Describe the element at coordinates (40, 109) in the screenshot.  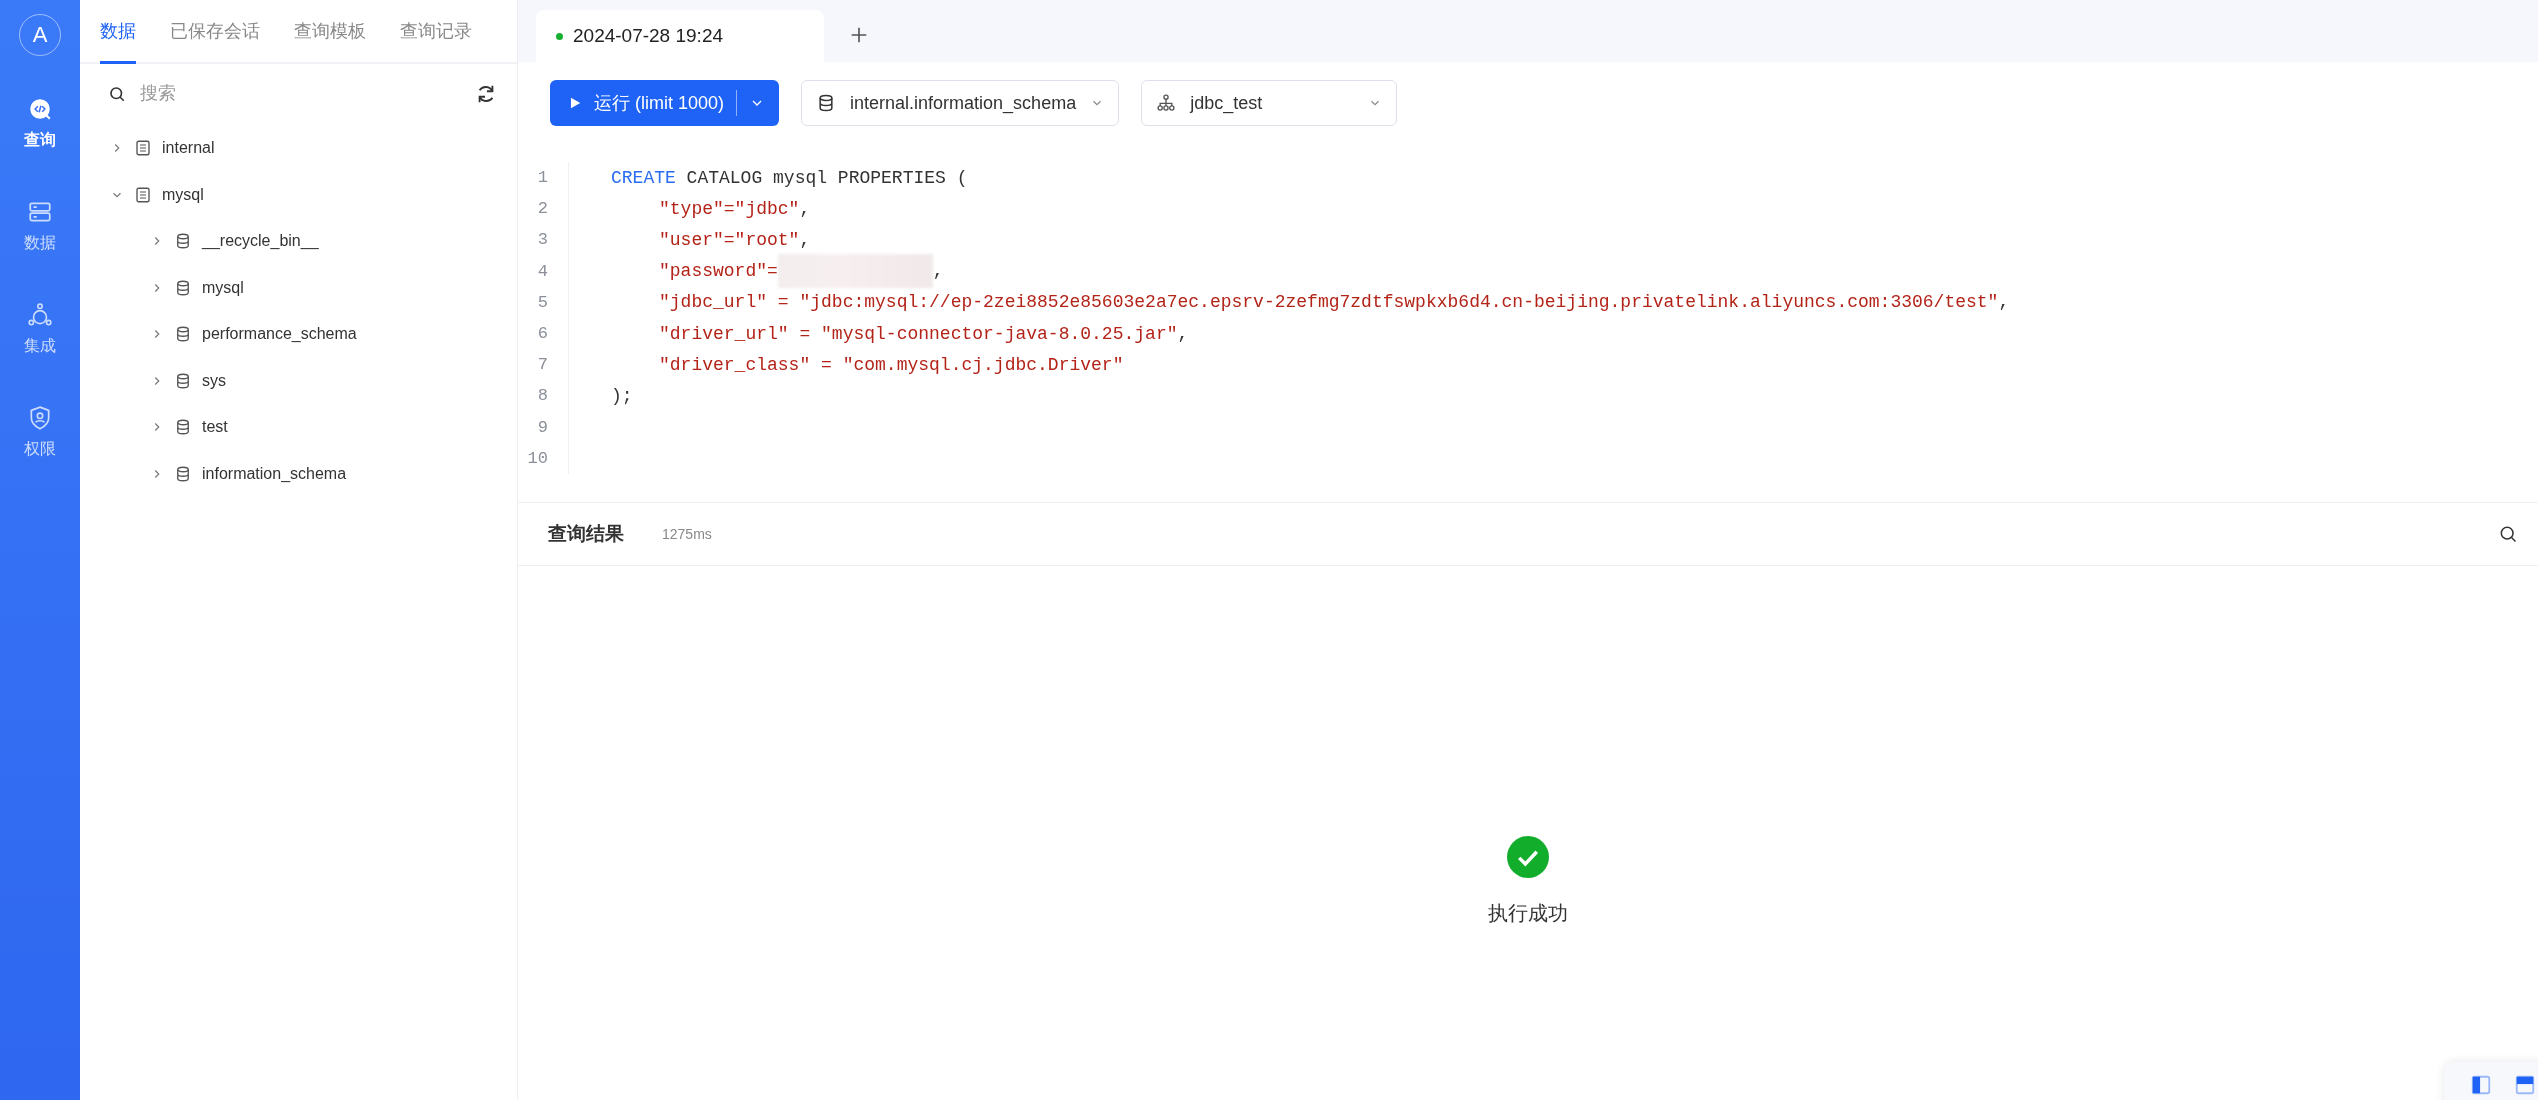
I see `code-bubble-icon` at that location.